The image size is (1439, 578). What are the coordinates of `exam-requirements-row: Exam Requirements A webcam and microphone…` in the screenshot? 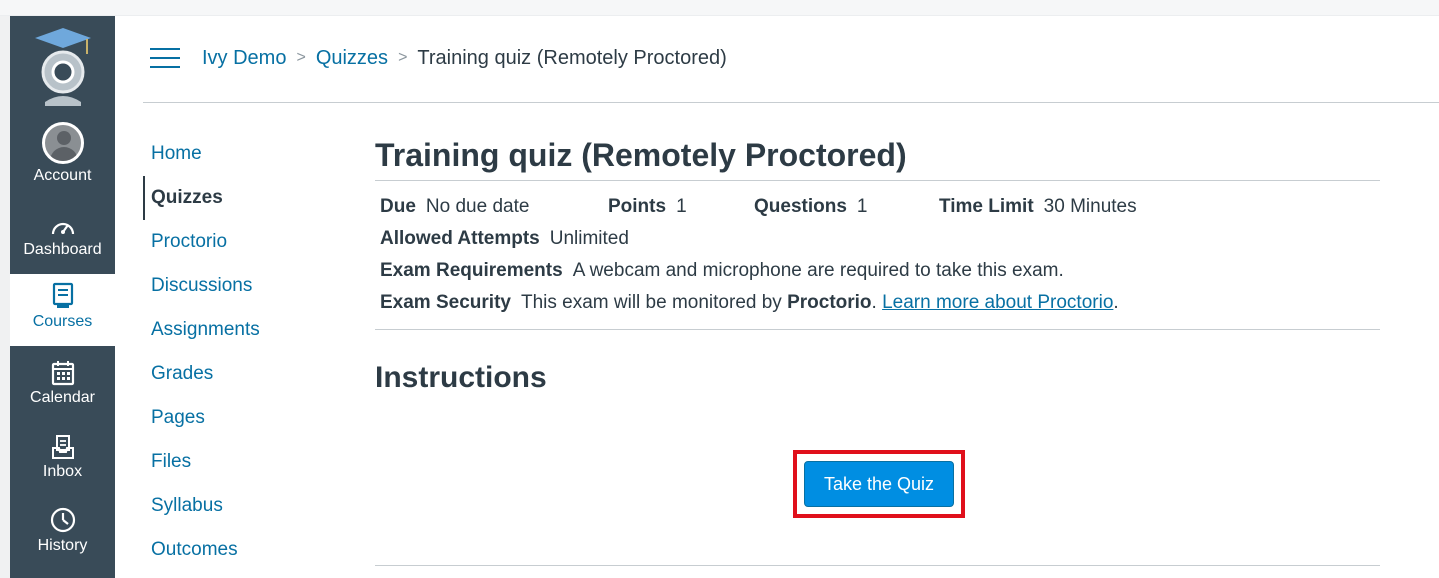 It's located at (880, 271).